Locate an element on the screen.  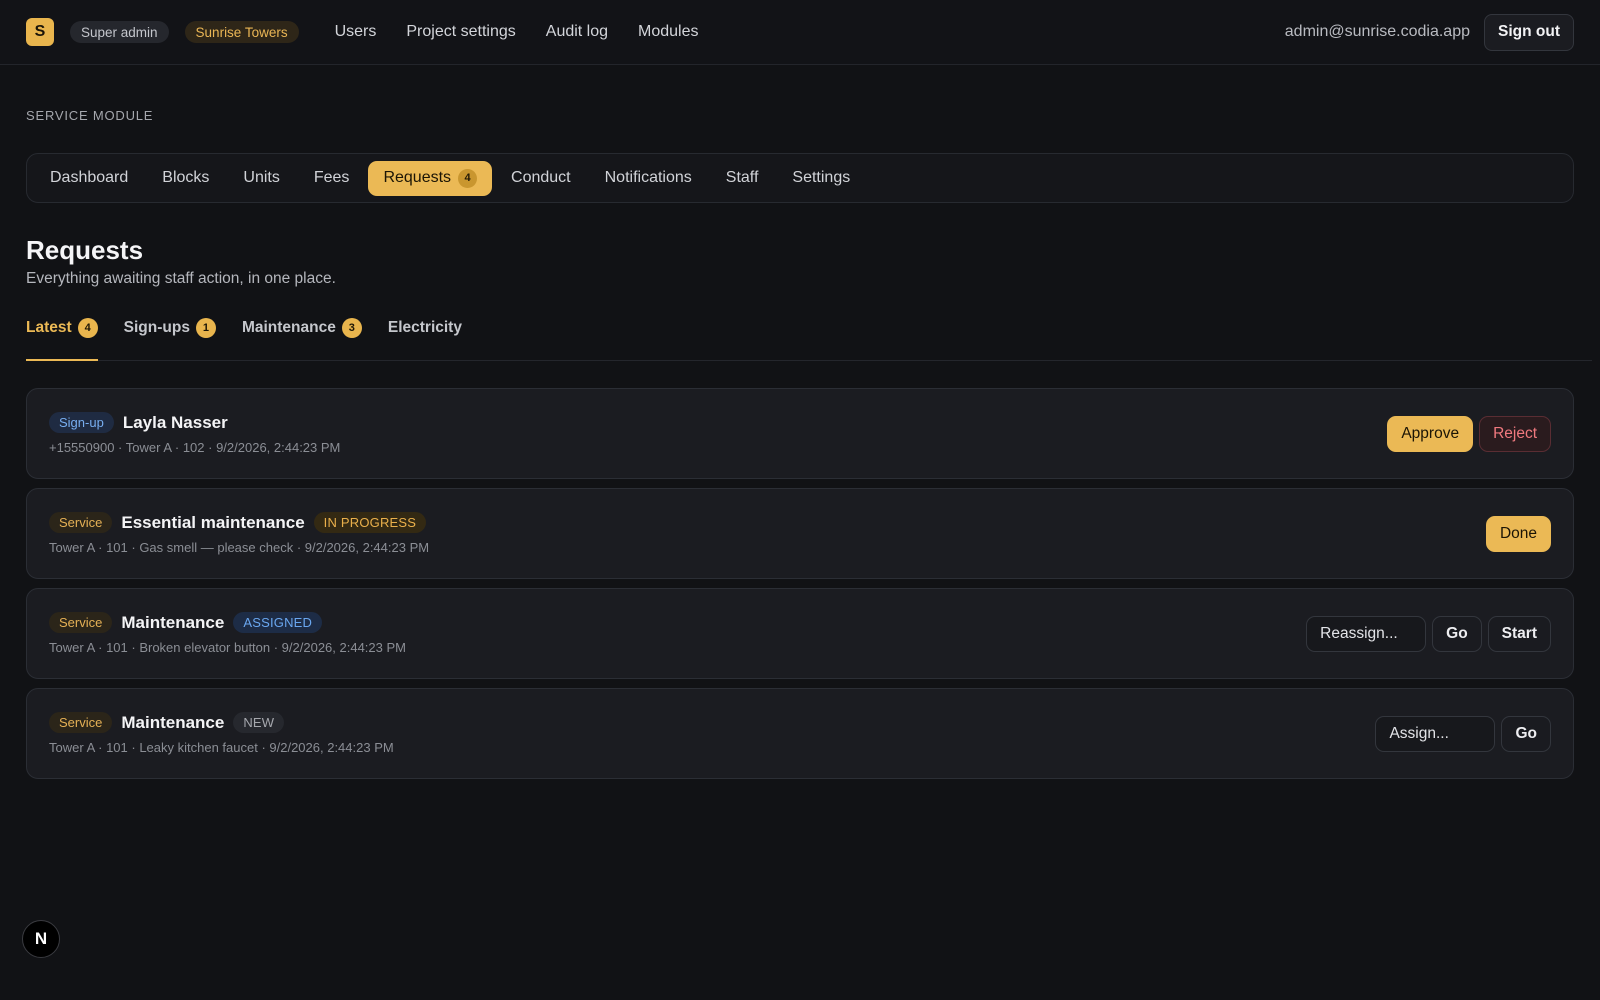
nav-audit-log-link: Audit log is located at coordinates (577, 32).